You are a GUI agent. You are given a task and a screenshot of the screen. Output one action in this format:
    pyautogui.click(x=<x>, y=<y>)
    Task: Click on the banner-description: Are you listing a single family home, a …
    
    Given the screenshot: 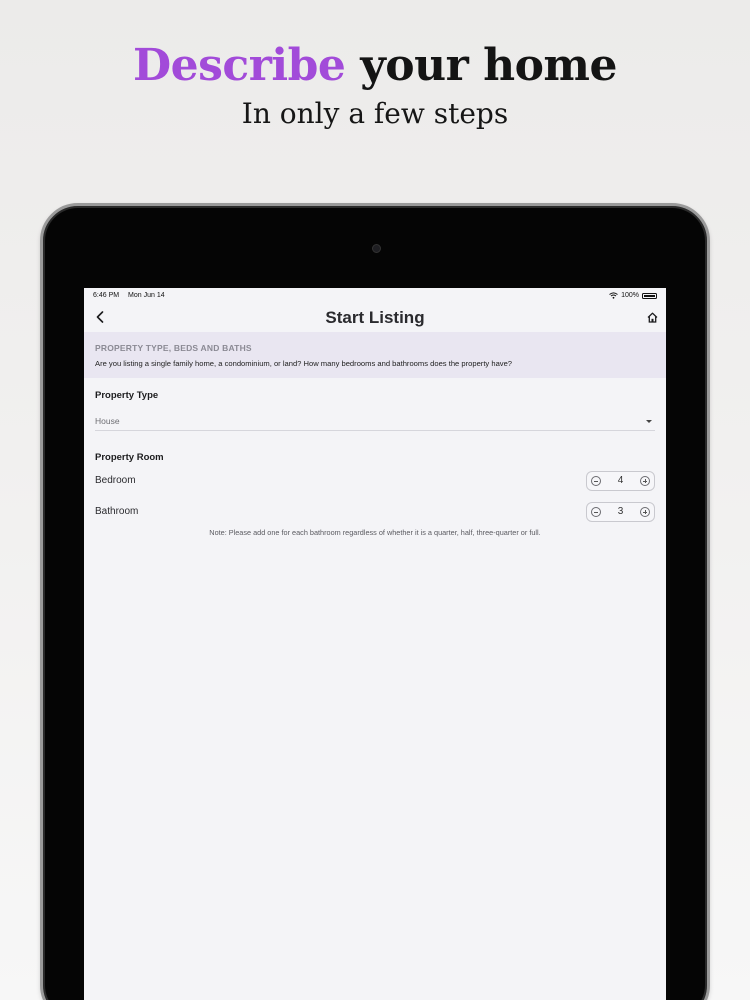 What is the action you would take?
    pyautogui.click(x=304, y=363)
    